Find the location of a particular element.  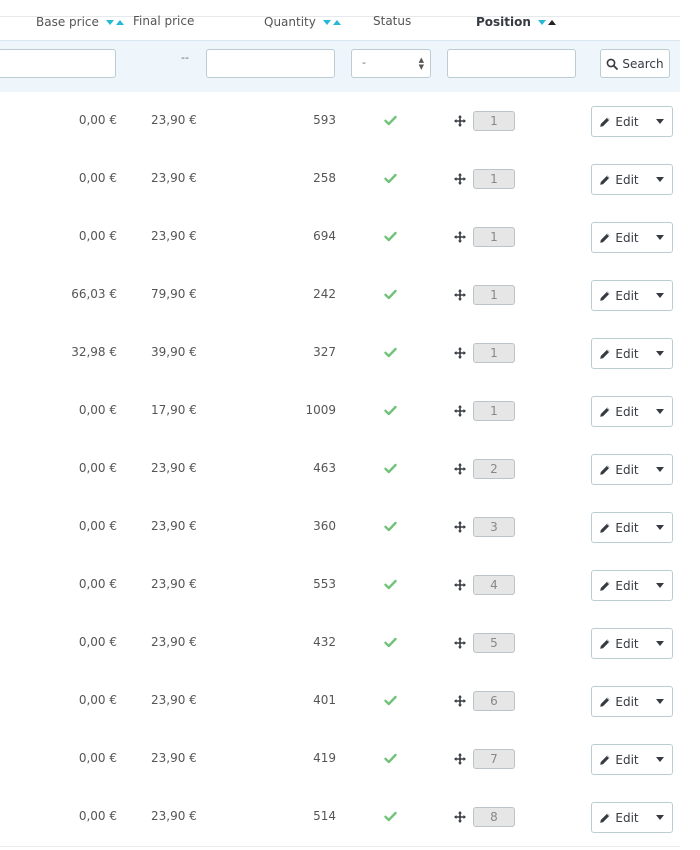

quantity-filter-input is located at coordinates (270, 63).